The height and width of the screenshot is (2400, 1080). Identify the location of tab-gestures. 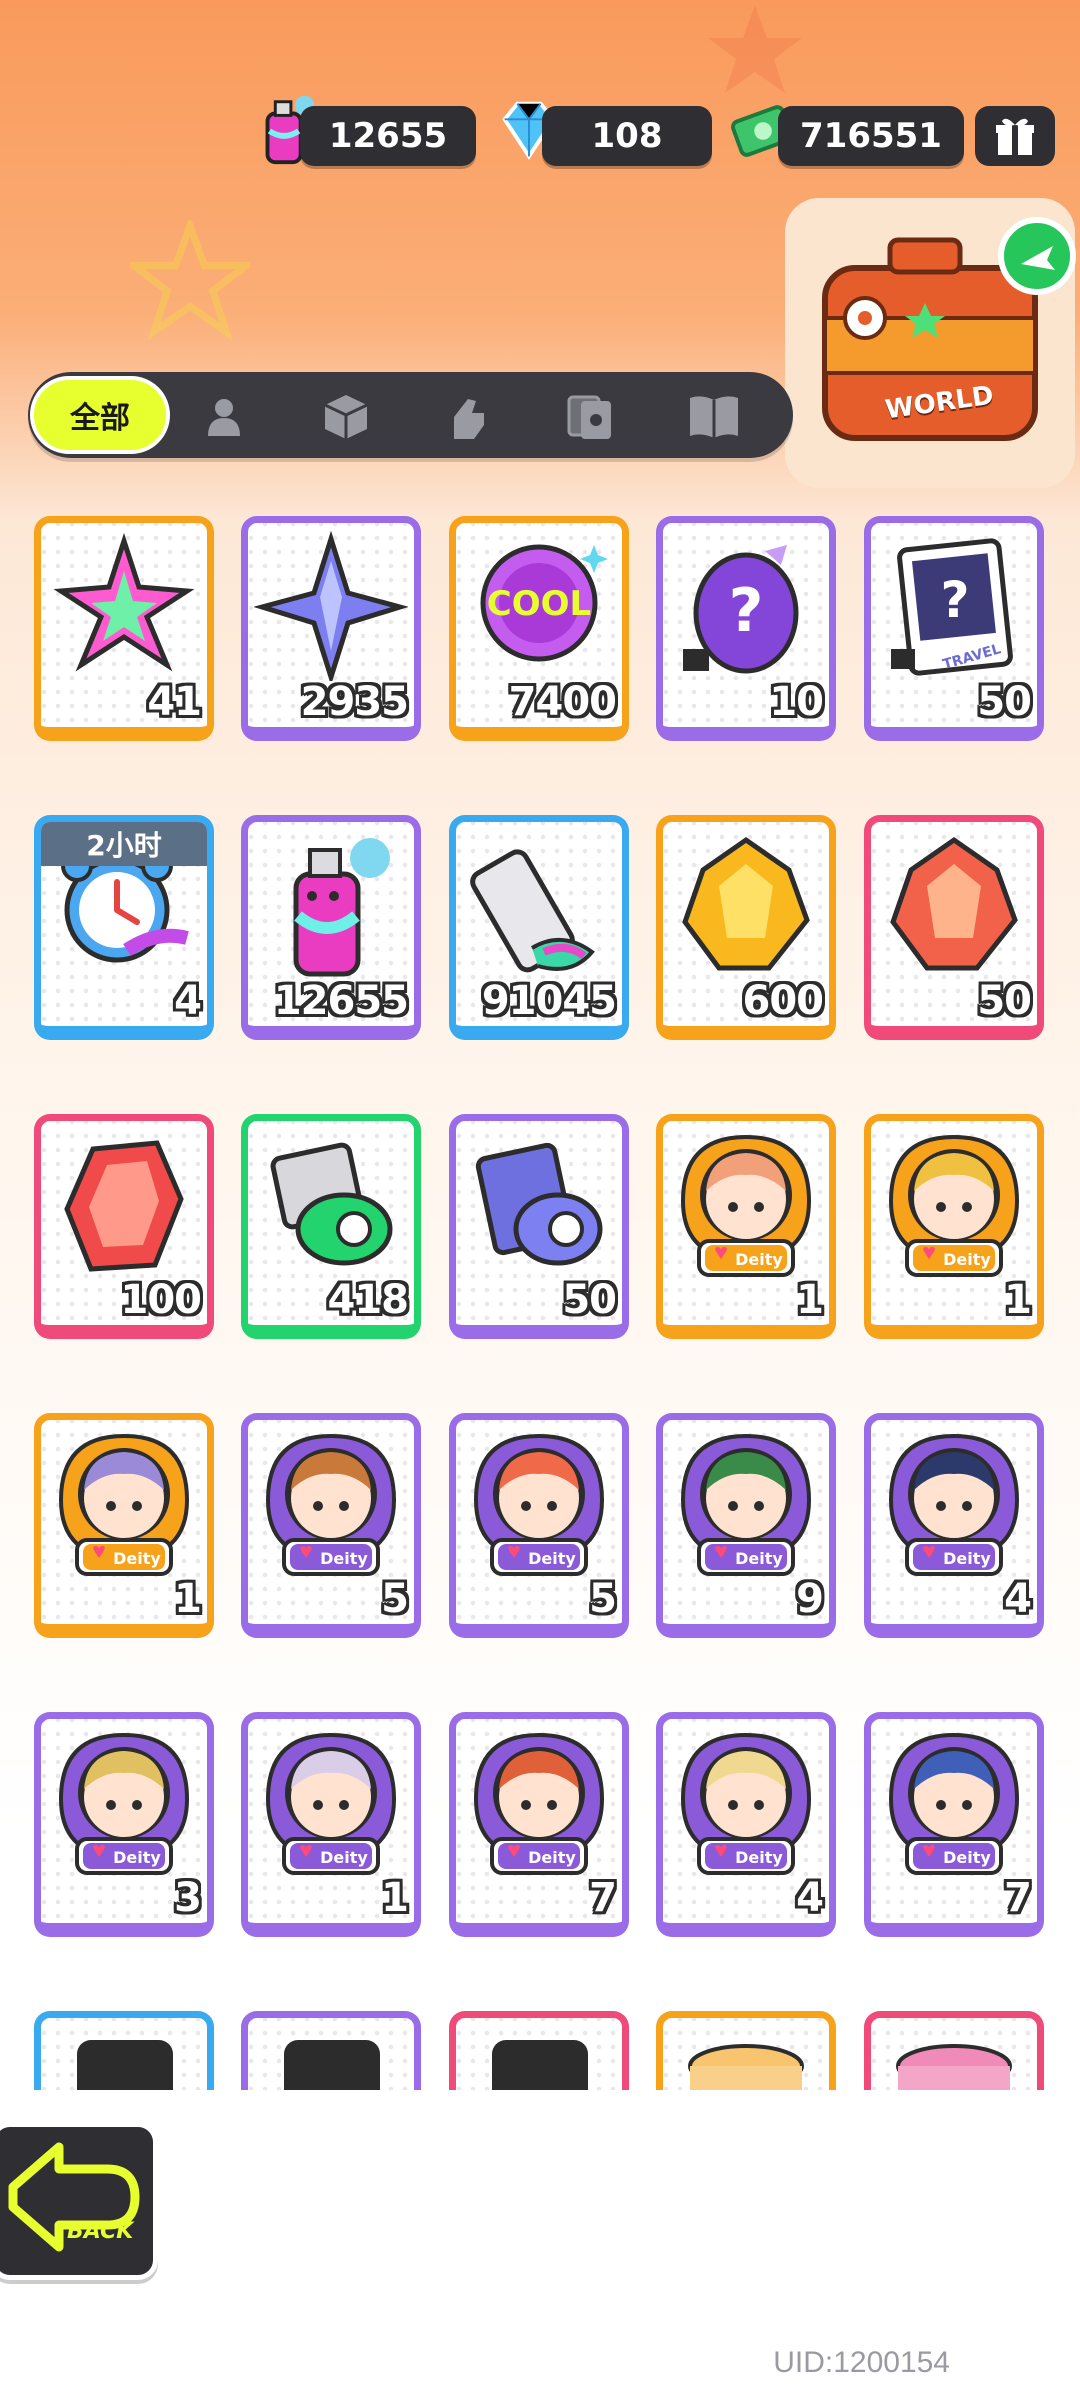
(468, 416).